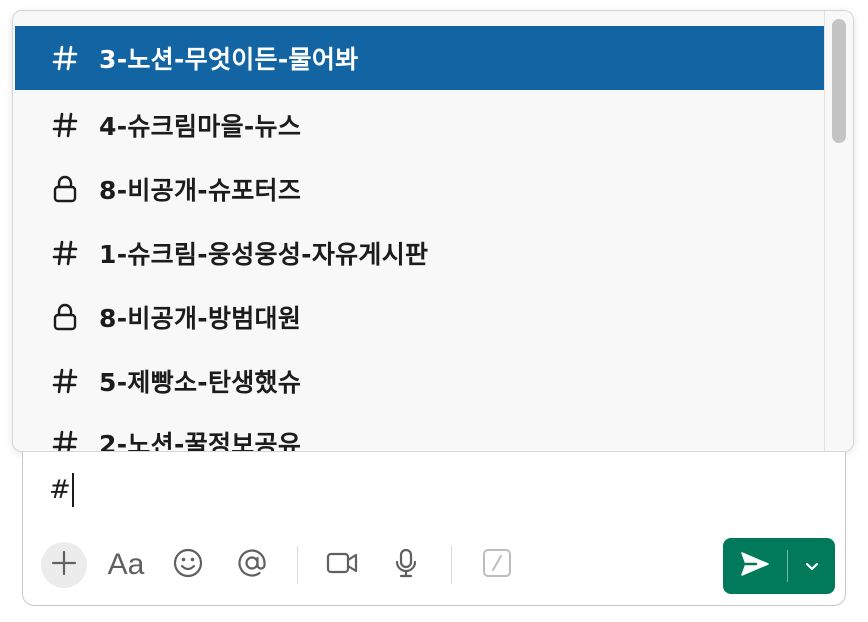 The height and width of the screenshot is (622, 868). I want to click on channel-suggestion-item: 8-비공개-슈포터즈, so click(420, 189).